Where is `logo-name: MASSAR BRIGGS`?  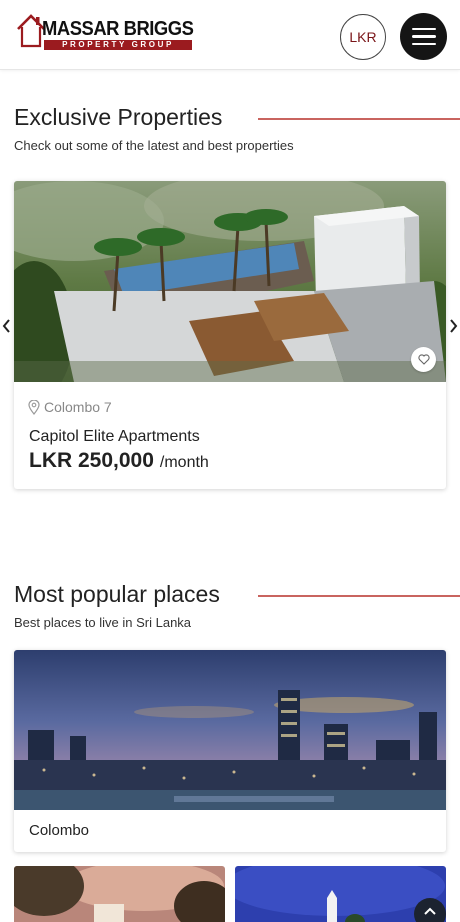
logo-name: MASSAR BRIGGS is located at coordinates (118, 29).